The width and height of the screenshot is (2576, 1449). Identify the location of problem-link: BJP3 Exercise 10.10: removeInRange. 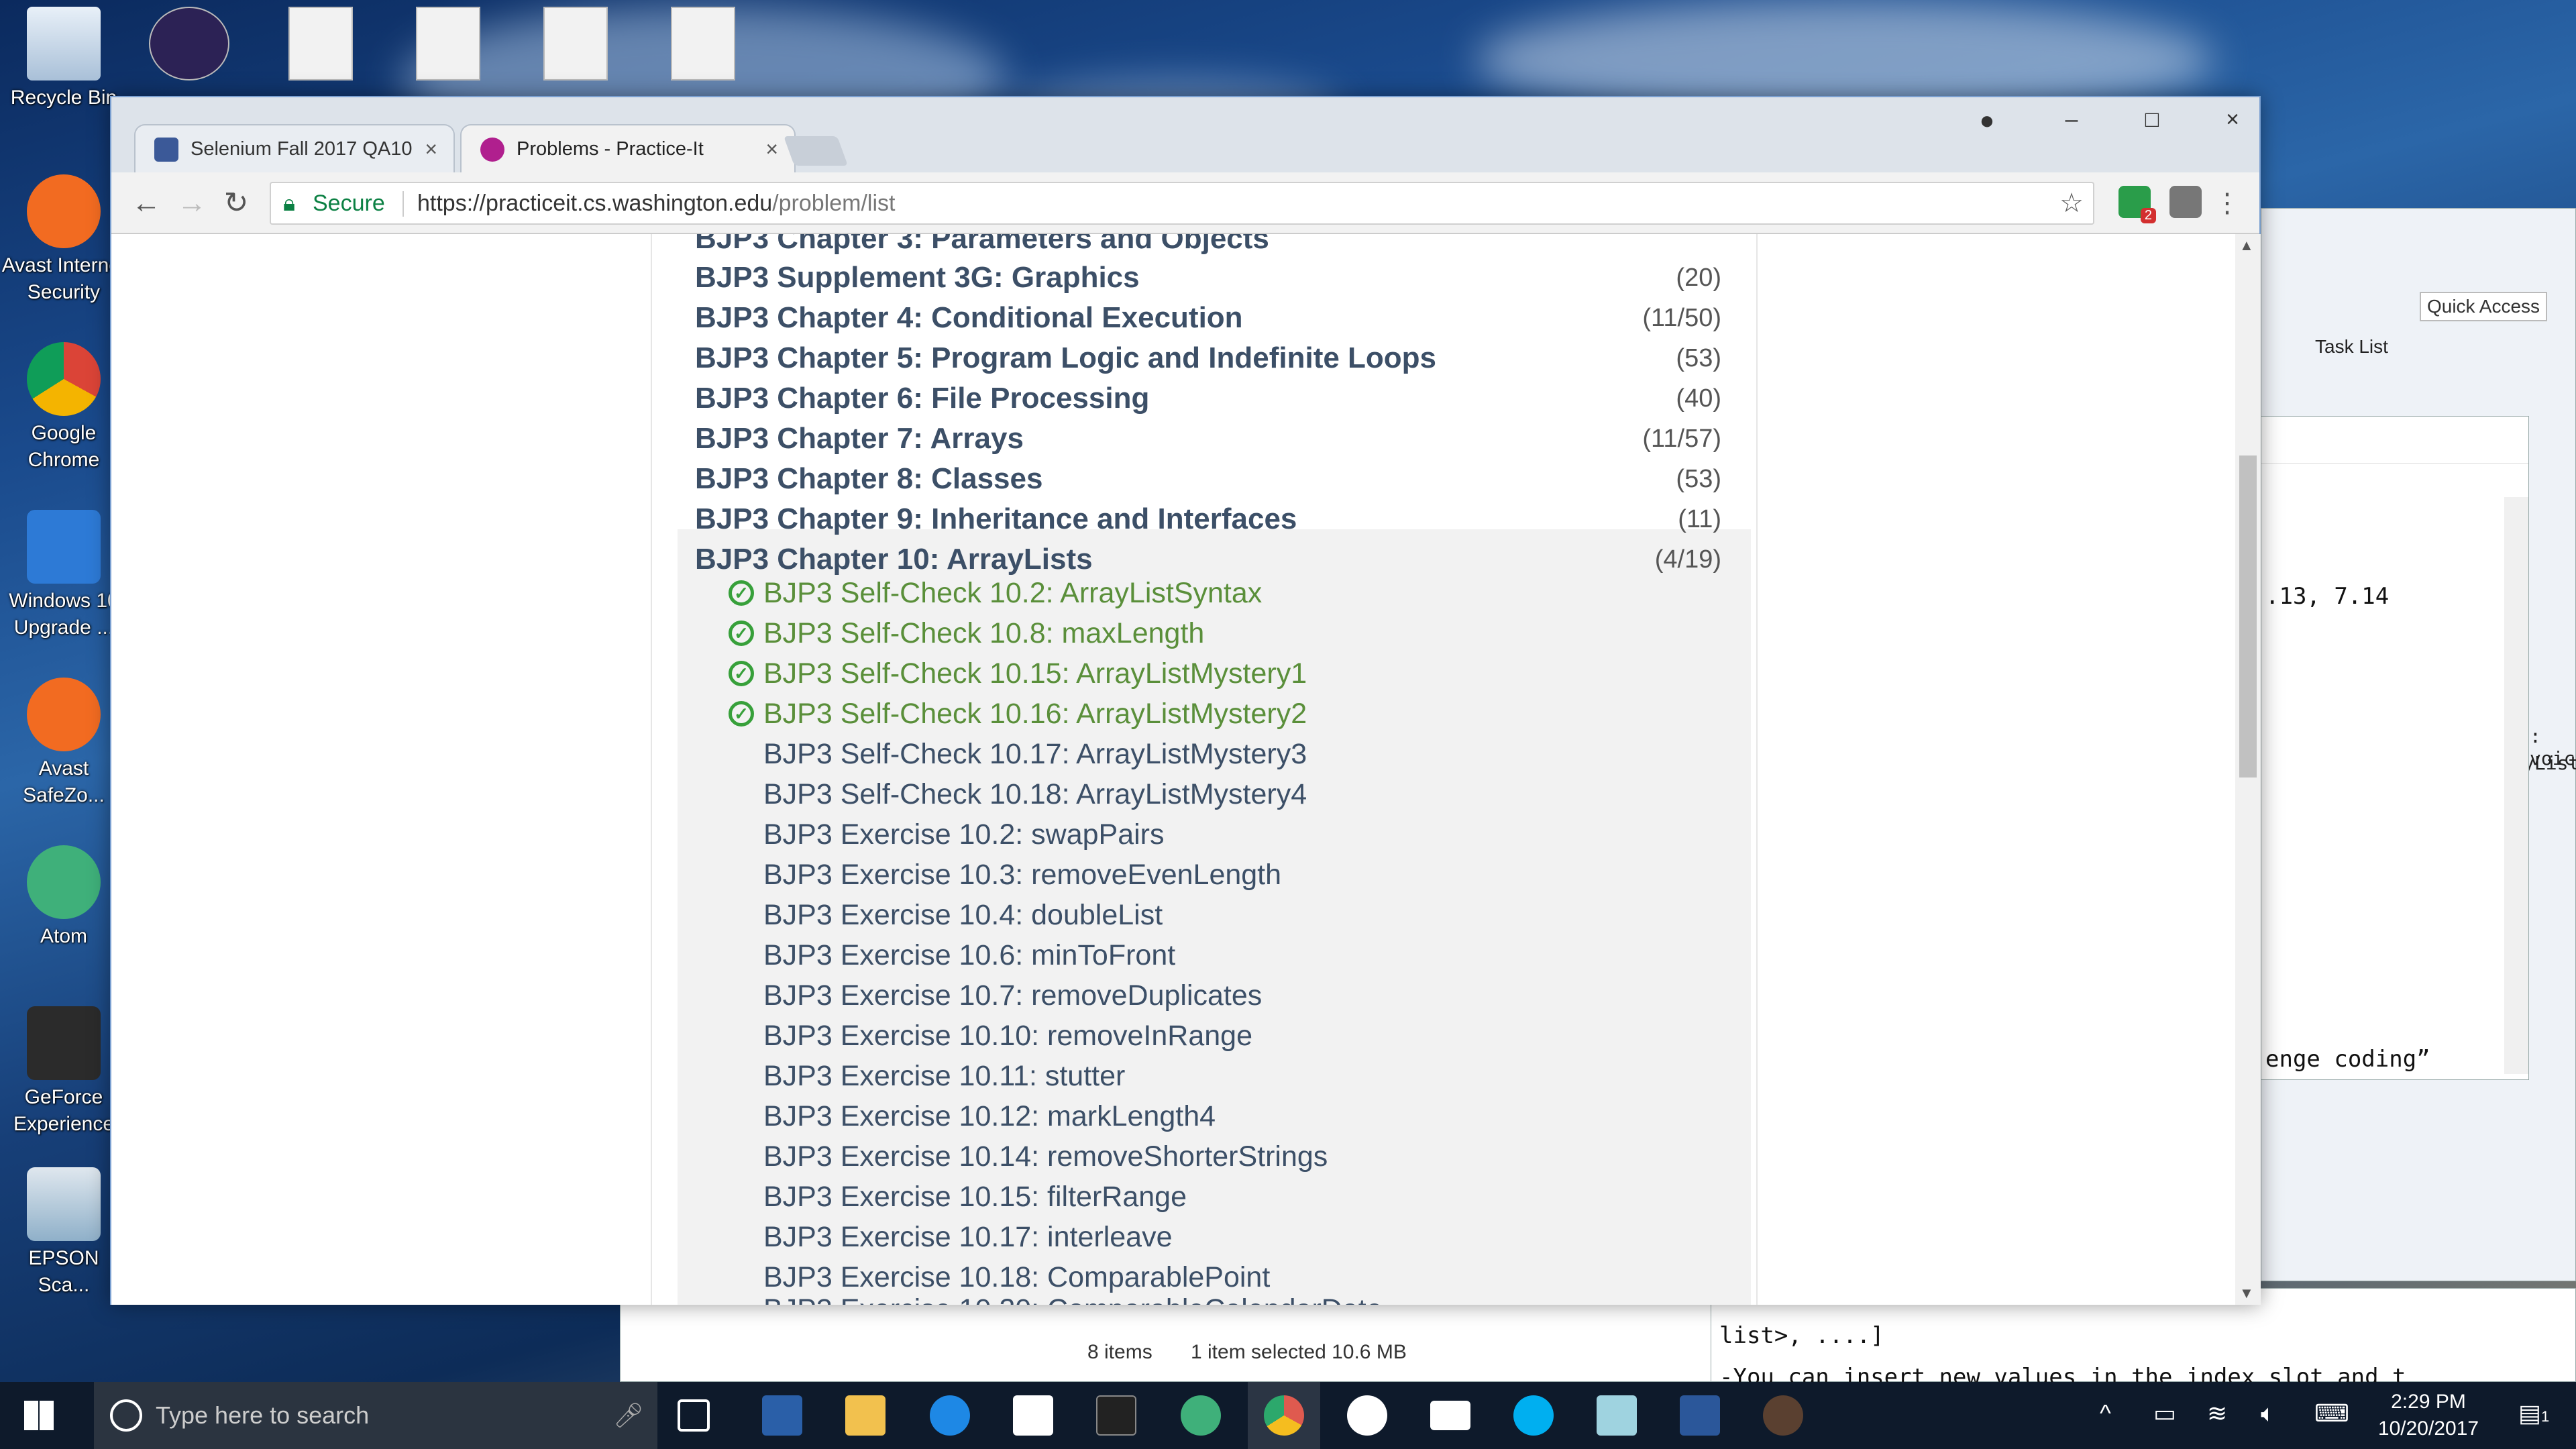
(1276, 1035).